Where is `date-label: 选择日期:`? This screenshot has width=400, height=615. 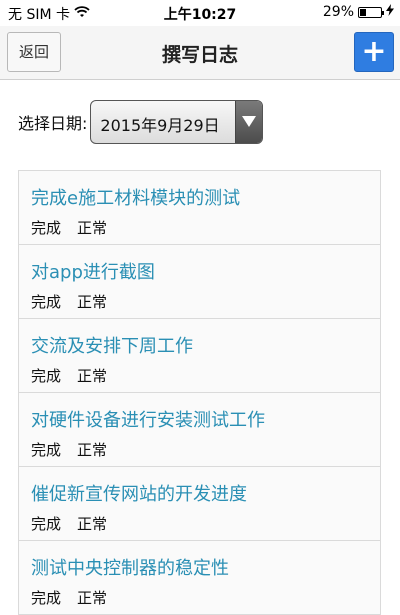
date-label: 选择日期: is located at coordinates (53, 123).